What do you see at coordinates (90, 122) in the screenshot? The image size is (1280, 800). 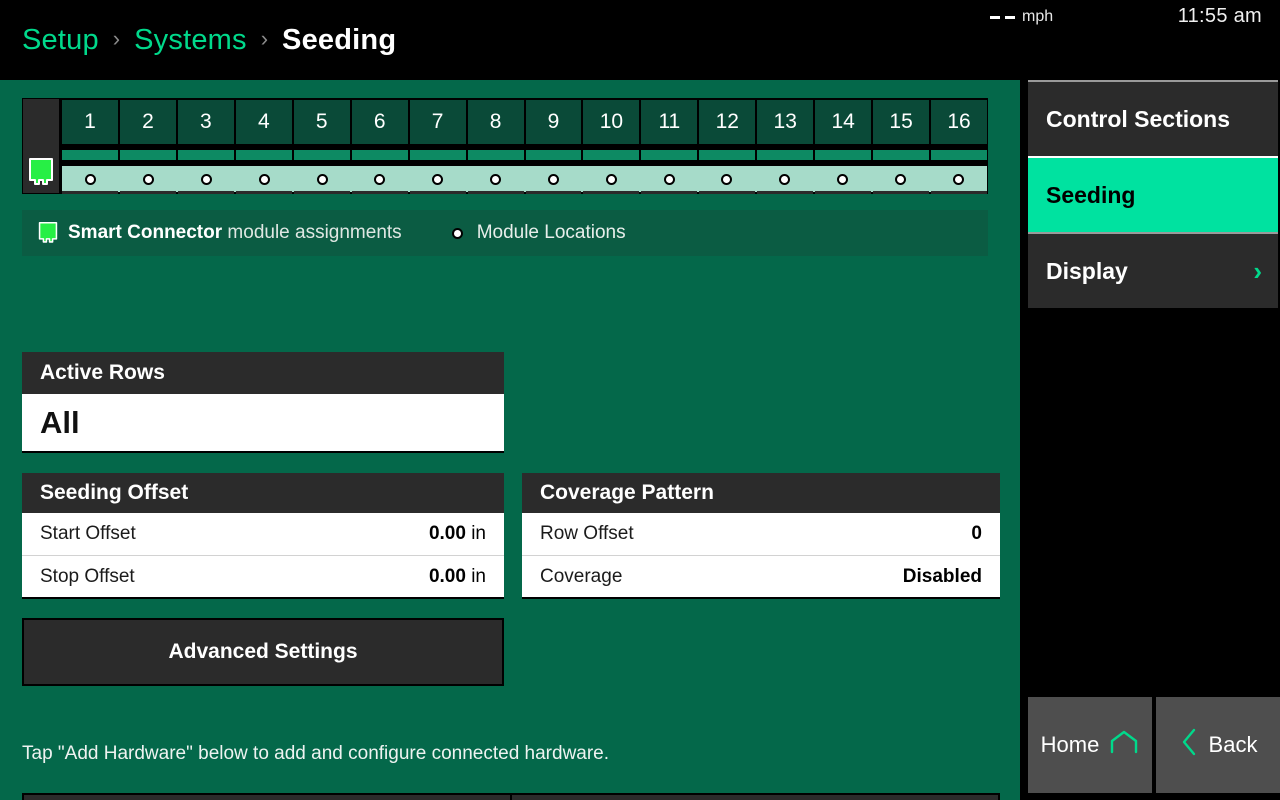 I see `row-number-cell: 1` at bounding box center [90, 122].